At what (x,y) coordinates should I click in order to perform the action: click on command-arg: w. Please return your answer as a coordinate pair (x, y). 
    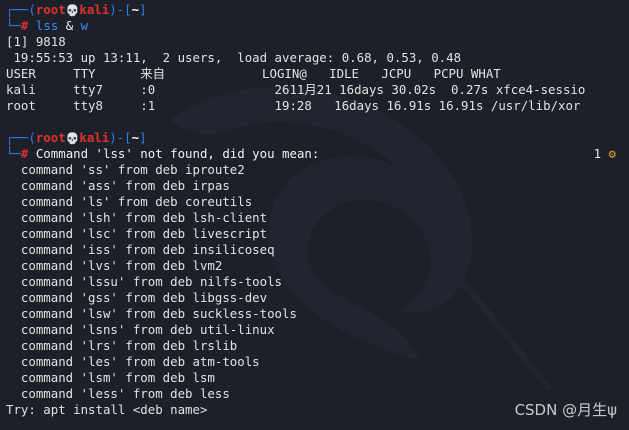
    Looking at the image, I should click on (84, 25).